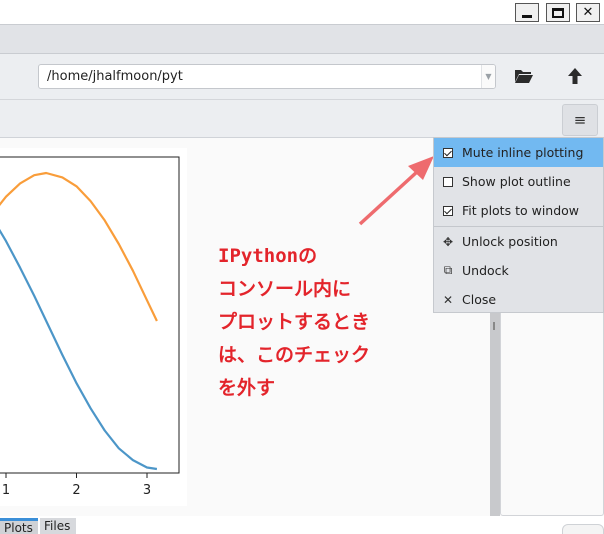 Image resolution: width=604 pixels, height=534 pixels. What do you see at coordinates (285, 289) in the screenshot?
I see `annotation-line: コンソール内に` at bounding box center [285, 289].